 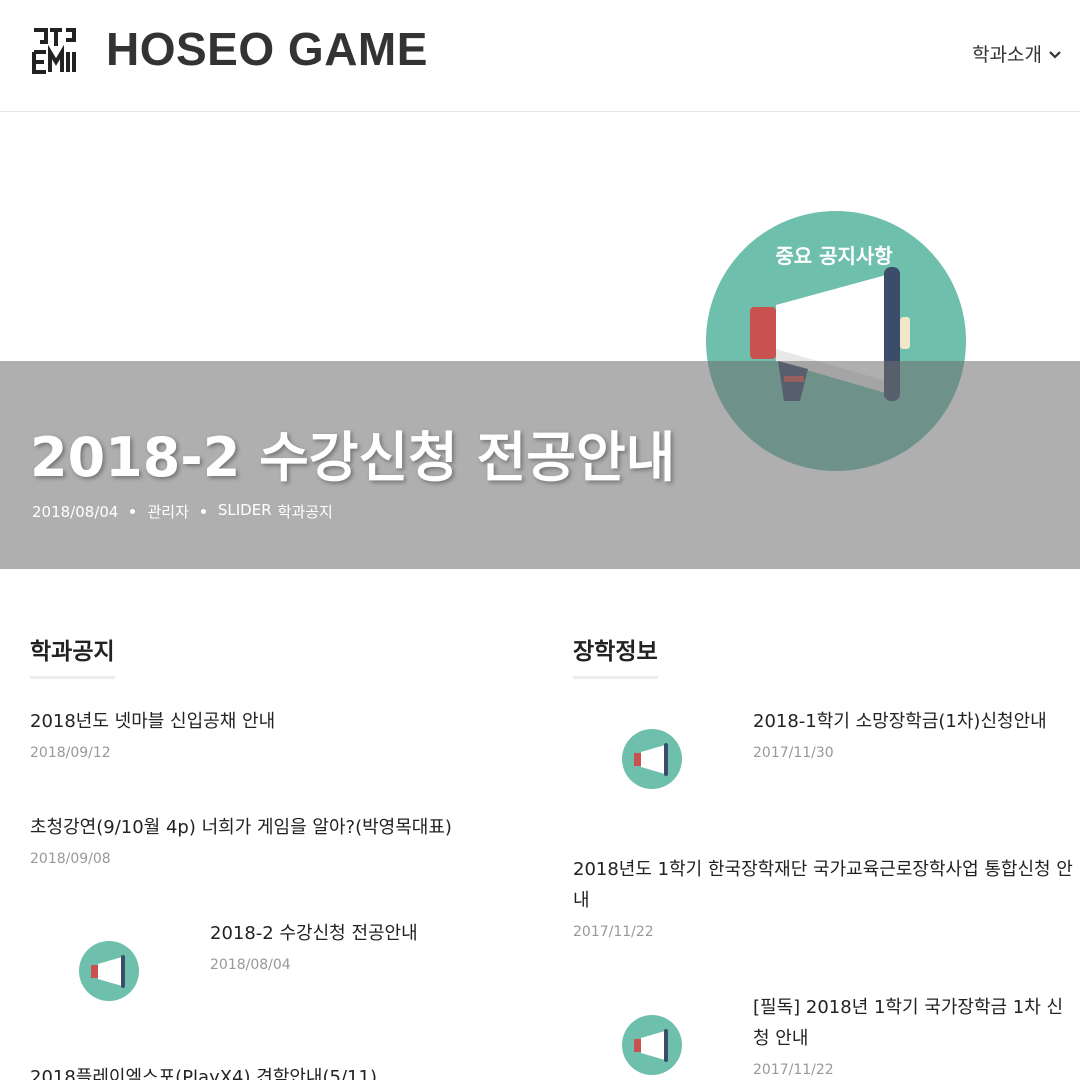 What do you see at coordinates (267, 49) in the screenshot?
I see `site-title: HOSEO GAME` at bounding box center [267, 49].